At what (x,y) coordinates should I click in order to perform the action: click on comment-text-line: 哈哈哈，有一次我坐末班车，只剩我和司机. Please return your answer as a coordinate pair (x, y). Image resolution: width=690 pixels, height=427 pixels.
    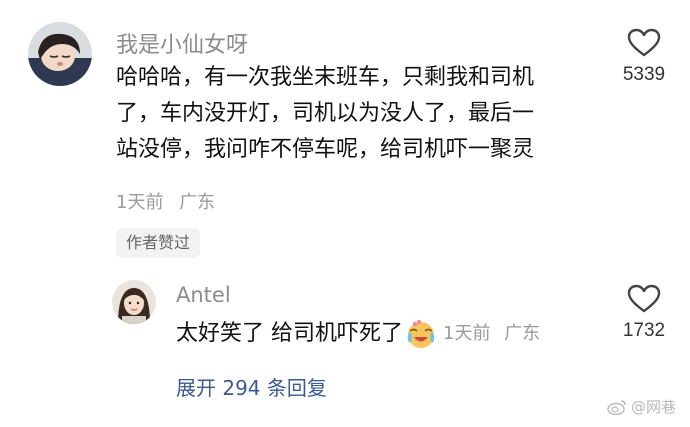
    Looking at the image, I should click on (325, 77).